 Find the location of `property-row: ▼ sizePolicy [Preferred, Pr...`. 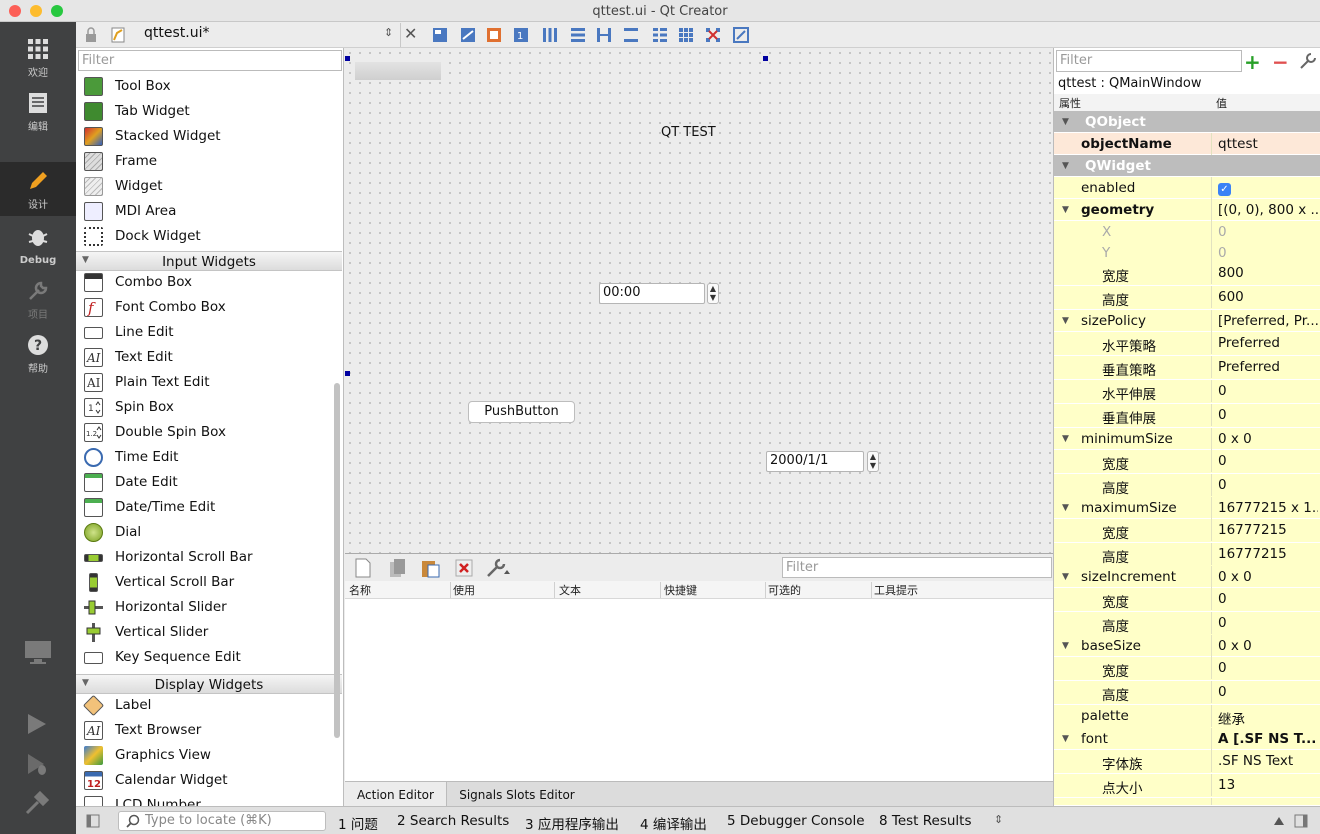

property-row: ▼ sizePolicy [Preferred, Pr... is located at coordinates (1187, 321).